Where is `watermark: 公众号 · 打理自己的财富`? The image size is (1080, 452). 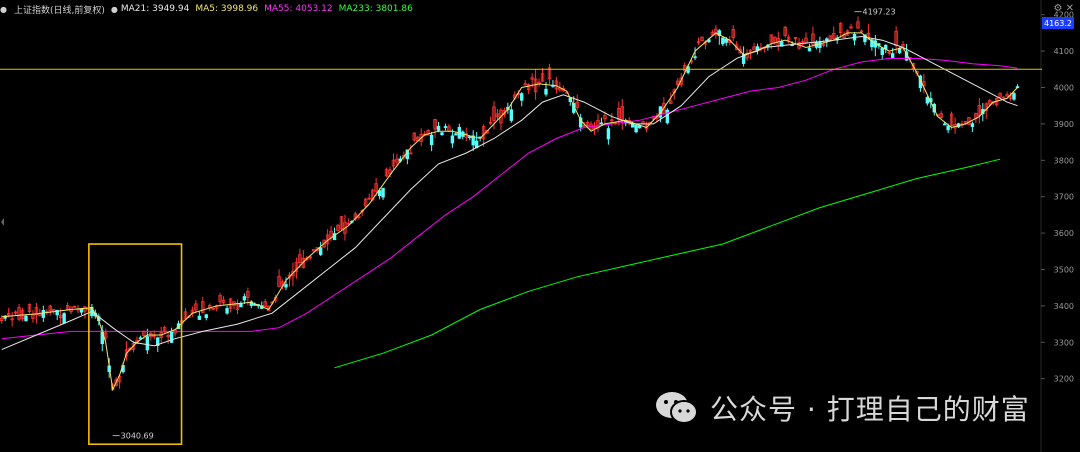
watermark: 公众号 · 打理自己的财富 is located at coordinates (842, 408).